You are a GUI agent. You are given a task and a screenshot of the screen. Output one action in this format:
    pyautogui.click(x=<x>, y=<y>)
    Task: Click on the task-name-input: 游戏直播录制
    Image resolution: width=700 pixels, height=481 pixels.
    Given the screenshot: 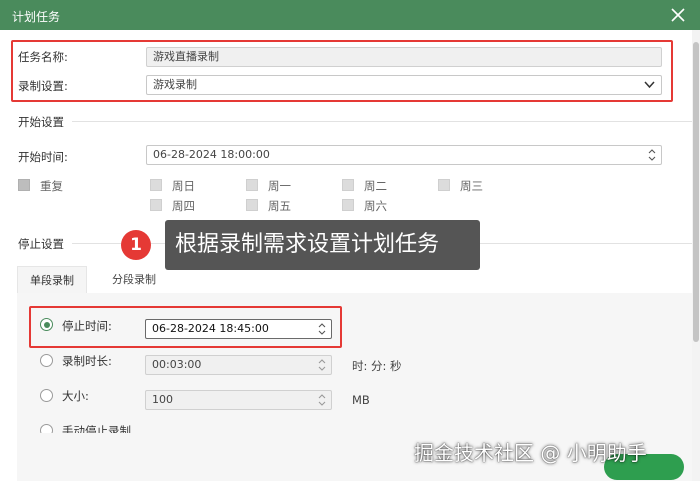 What is the action you would take?
    pyautogui.click(x=404, y=57)
    